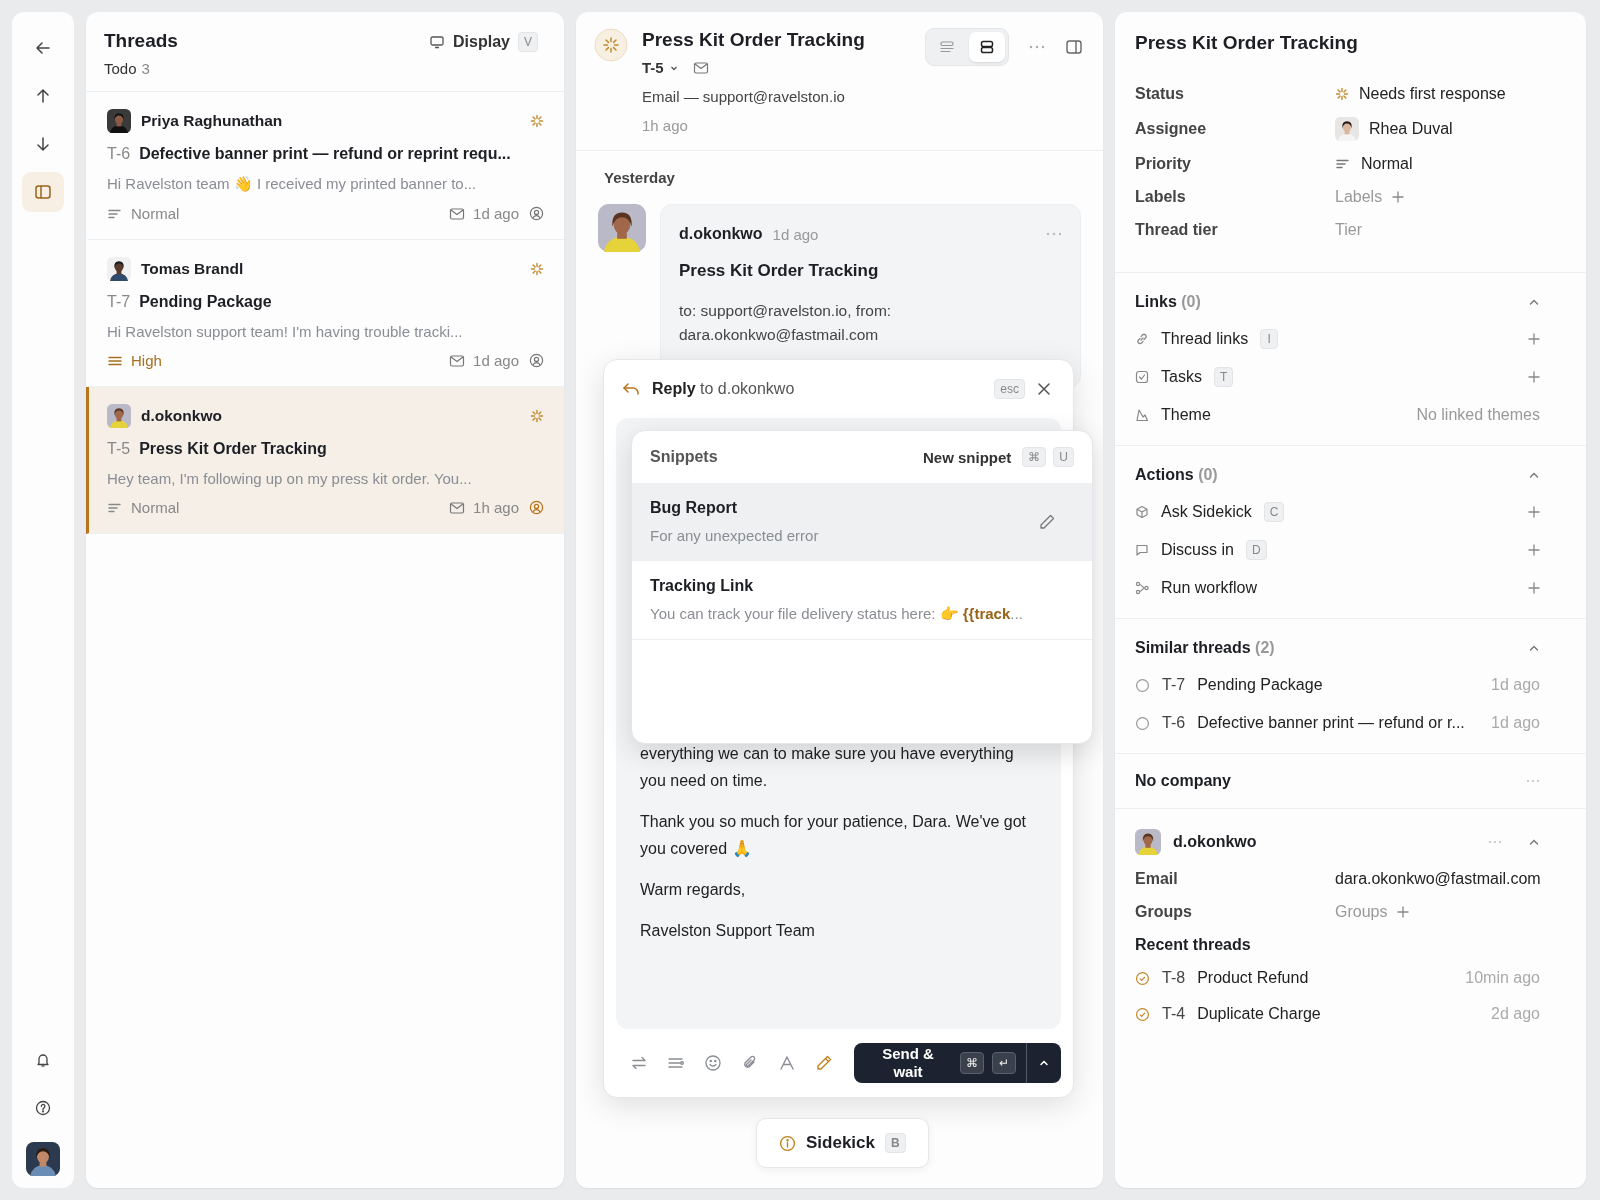 The image size is (1600, 1200). Describe the element at coordinates (141, 41) in the screenshot. I see `panel-title: Threads` at that location.